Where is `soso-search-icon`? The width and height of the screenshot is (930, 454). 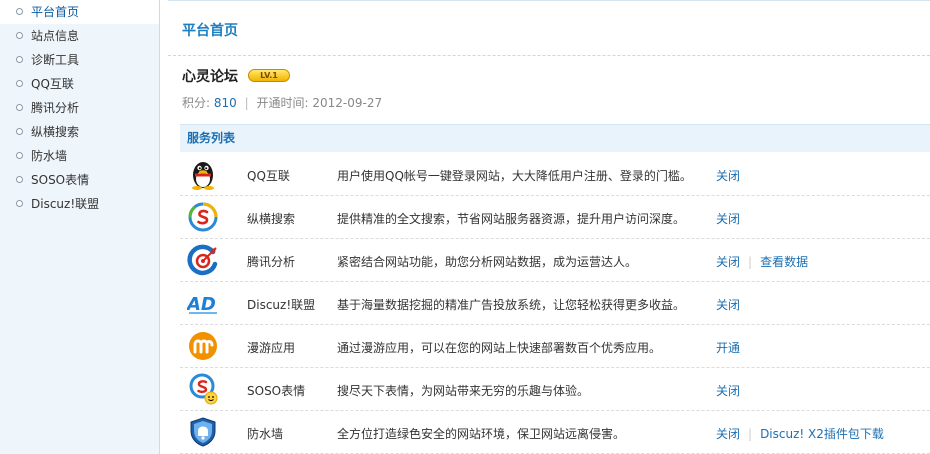
soso-search-icon is located at coordinates (203, 217).